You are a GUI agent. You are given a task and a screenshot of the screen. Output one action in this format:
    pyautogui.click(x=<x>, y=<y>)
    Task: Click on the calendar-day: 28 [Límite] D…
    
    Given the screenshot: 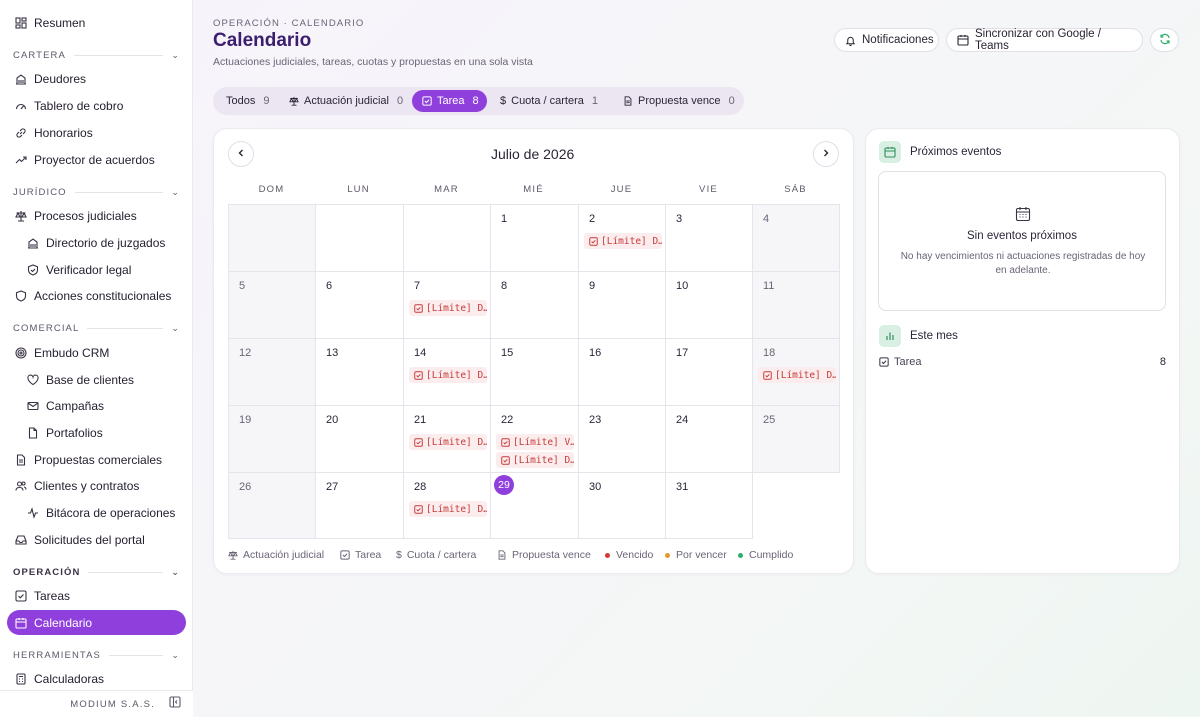 What is the action you would take?
    pyautogui.click(x=447, y=505)
    